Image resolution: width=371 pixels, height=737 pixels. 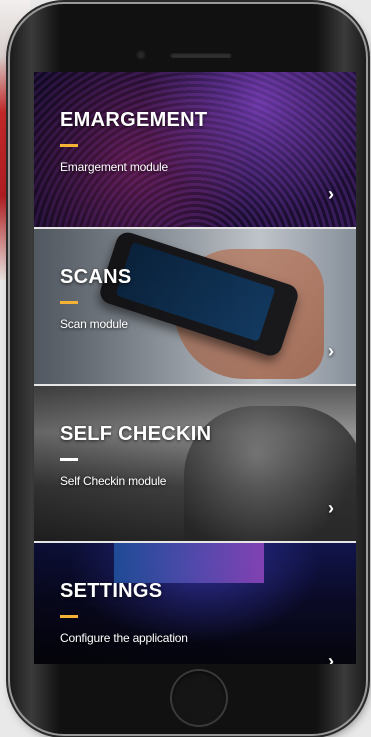 I want to click on module-subtitle: Self Checkin module, so click(x=113, y=481).